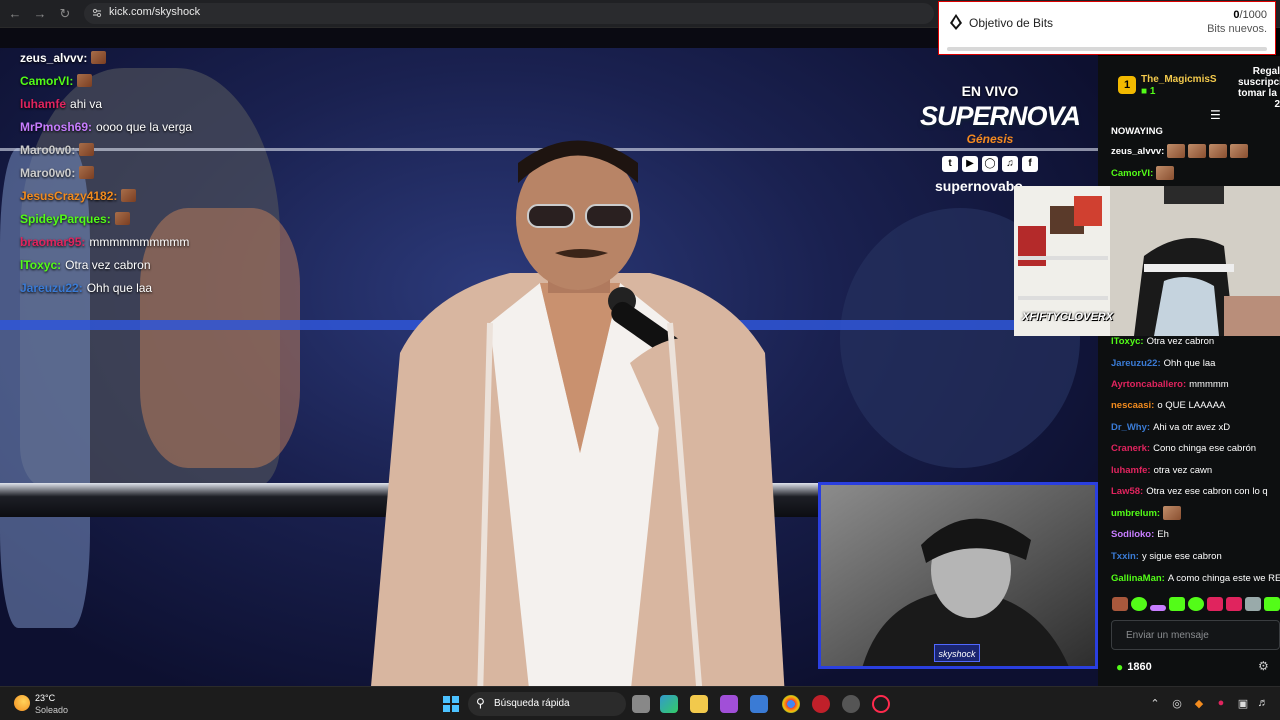 The height and width of the screenshot is (720, 1280). What do you see at coordinates (990, 164) in the screenshot?
I see `instagram-icon: ◯` at bounding box center [990, 164].